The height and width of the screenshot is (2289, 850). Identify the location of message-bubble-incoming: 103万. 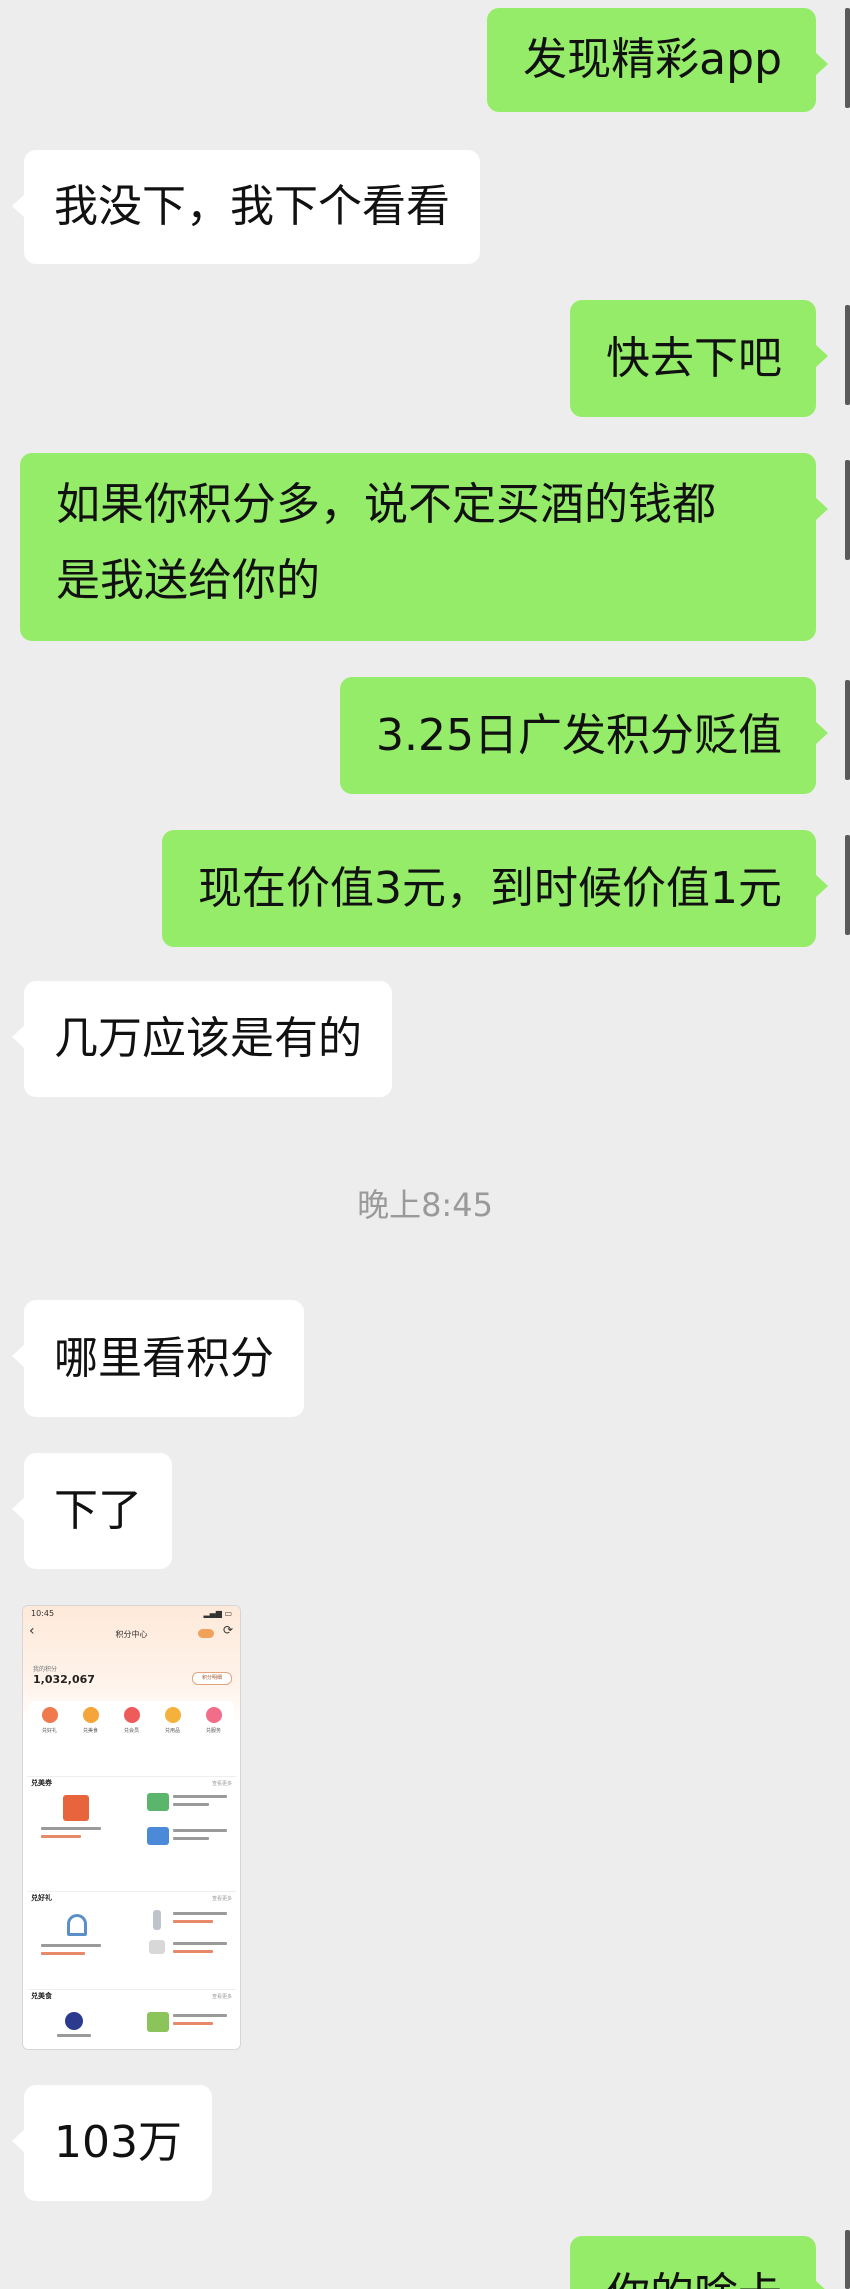
(112, 2143).